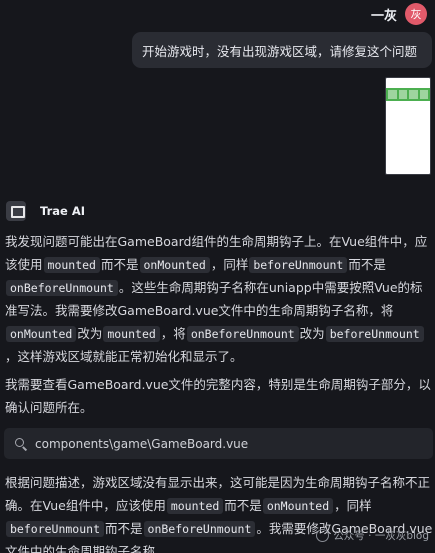 The width and height of the screenshot is (435, 553). I want to click on user-avatar: 灰, so click(416, 14).